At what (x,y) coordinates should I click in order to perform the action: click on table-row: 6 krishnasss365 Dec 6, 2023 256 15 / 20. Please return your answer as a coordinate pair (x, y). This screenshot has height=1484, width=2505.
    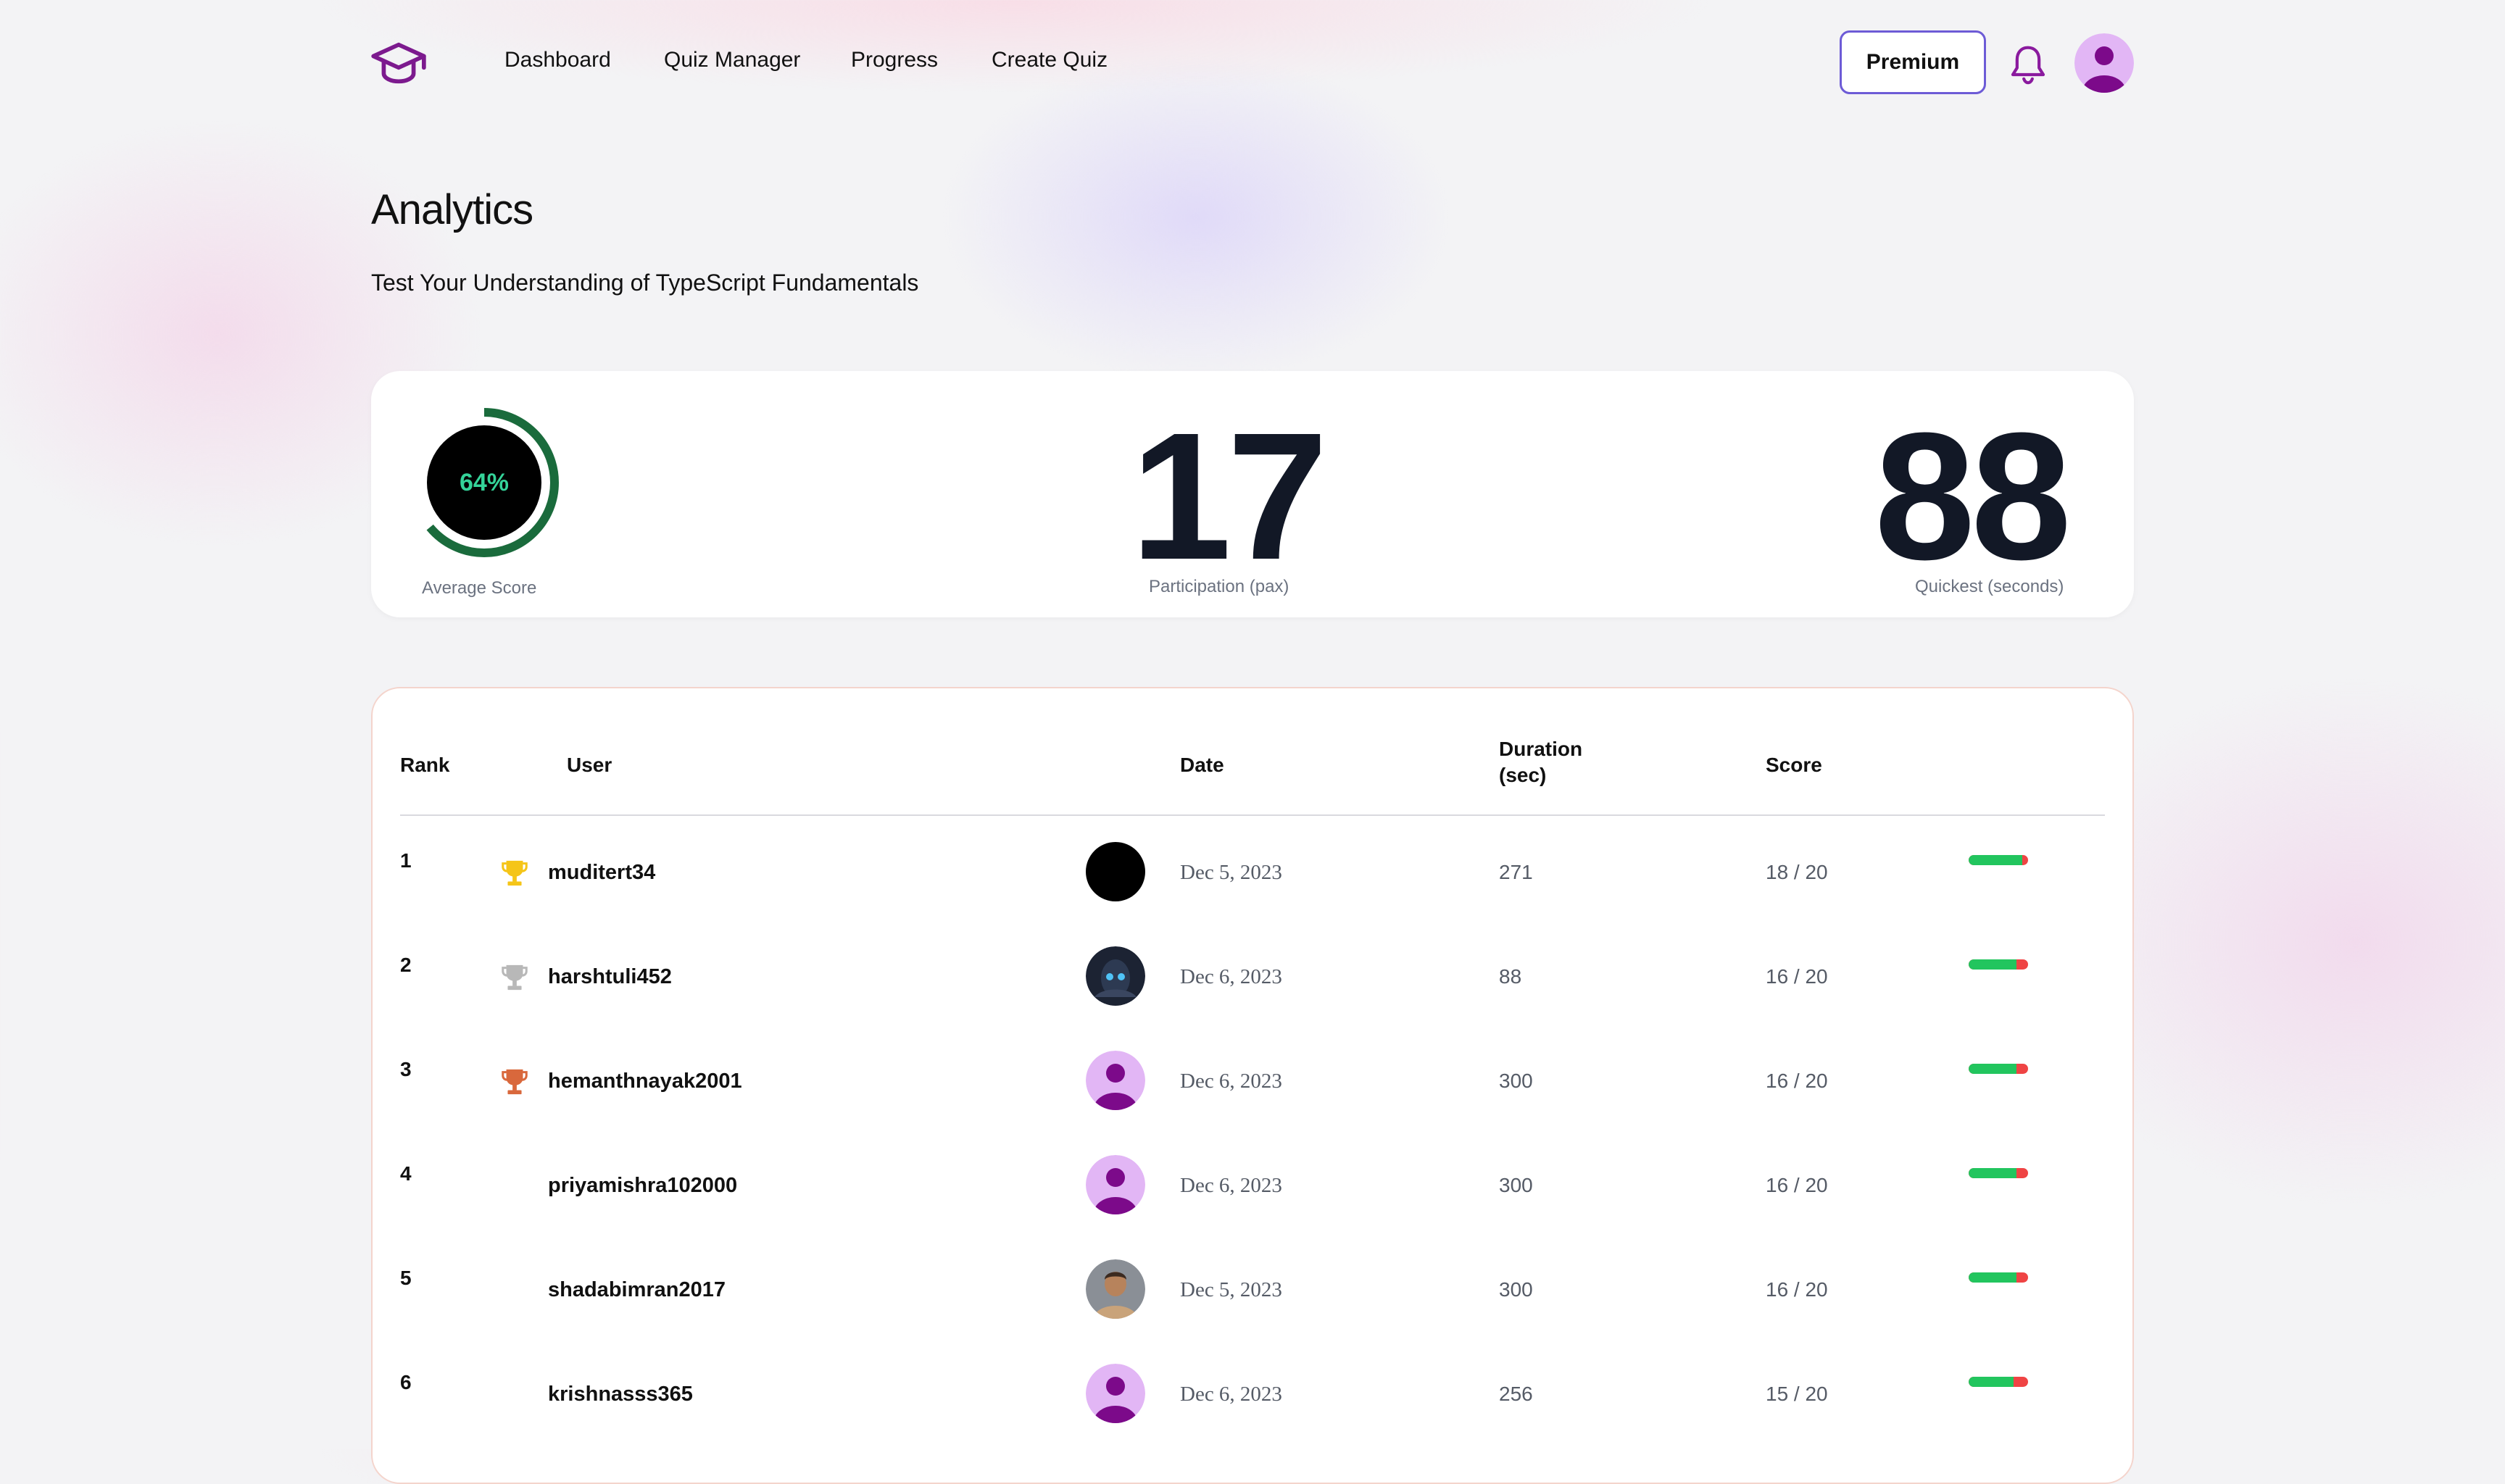
    Looking at the image, I should click on (1252, 1413).